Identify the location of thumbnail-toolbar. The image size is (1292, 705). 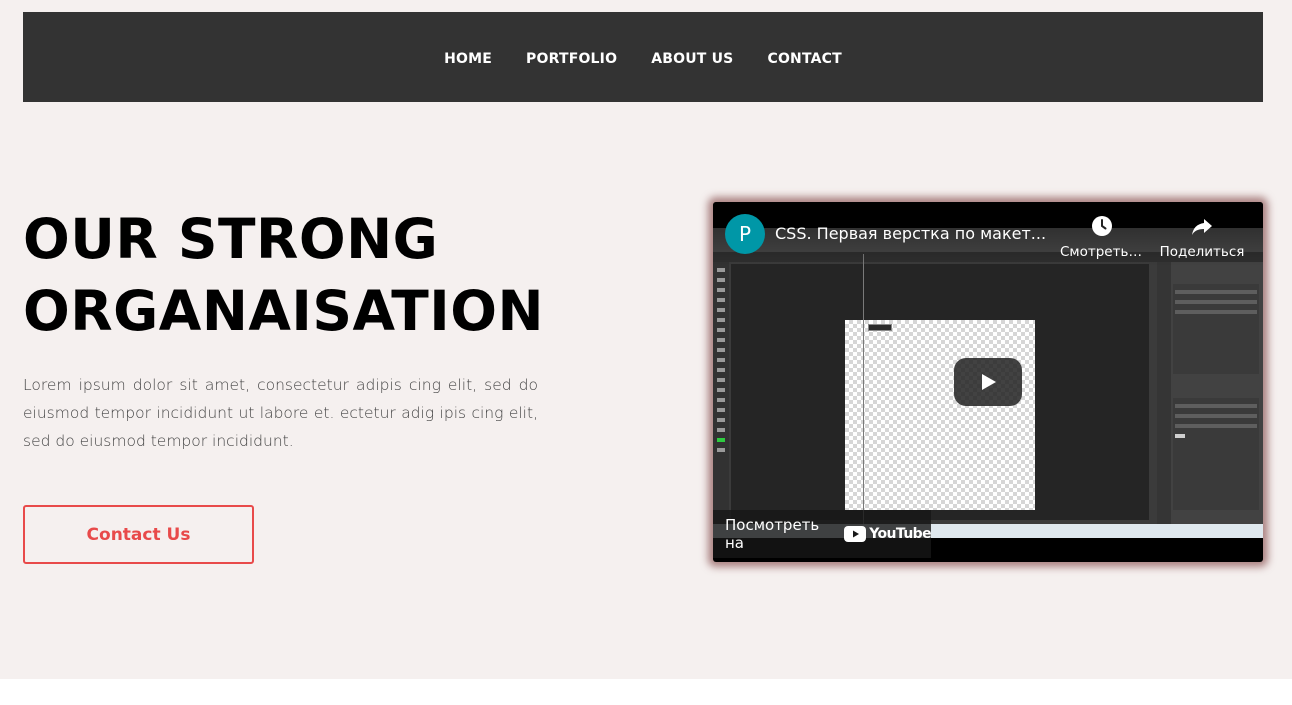
(721, 393).